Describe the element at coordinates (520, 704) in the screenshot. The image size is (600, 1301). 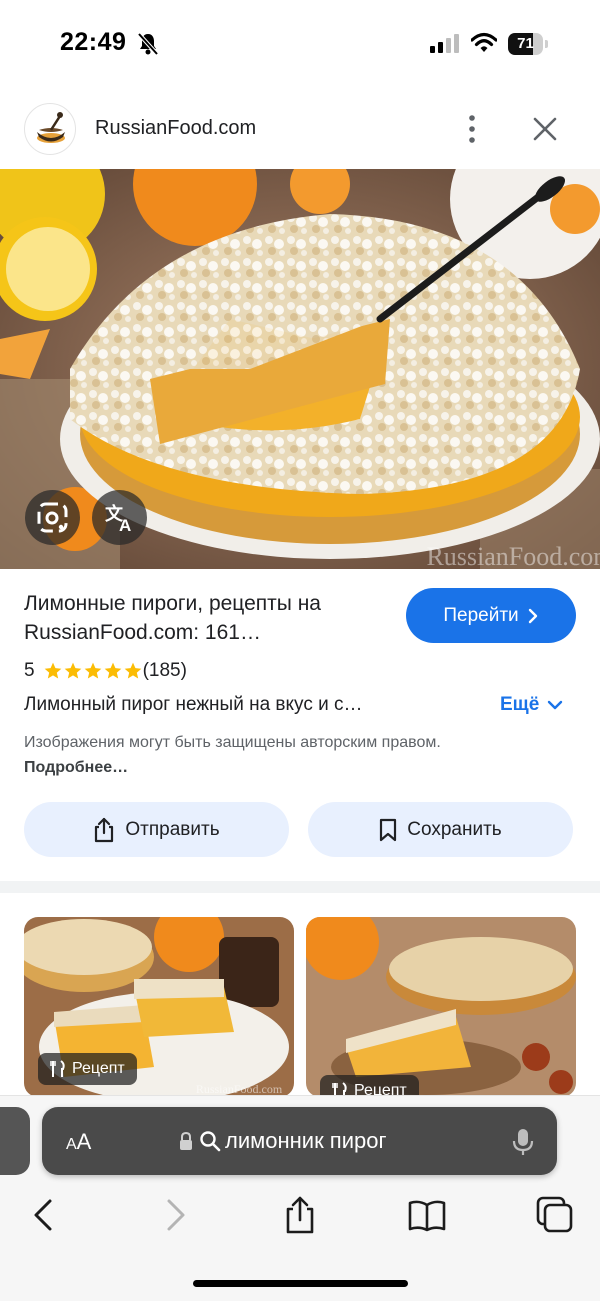
I see `more-label: Ещё` at that location.